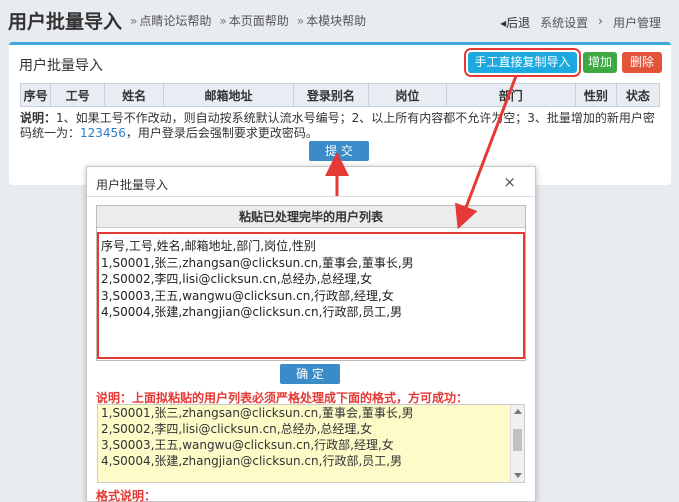 The image size is (679, 502). Describe the element at coordinates (339, 151) in the screenshot. I see `submit-button: 提 交` at that location.